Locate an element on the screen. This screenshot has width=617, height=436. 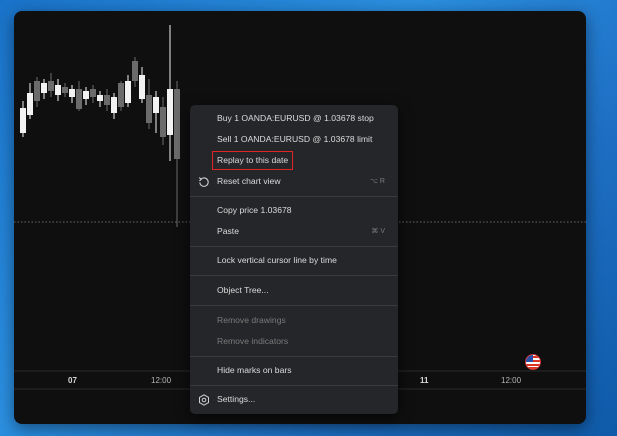
menu-item-replay-to-date: Replay to this date is located at coordinates (294, 160).